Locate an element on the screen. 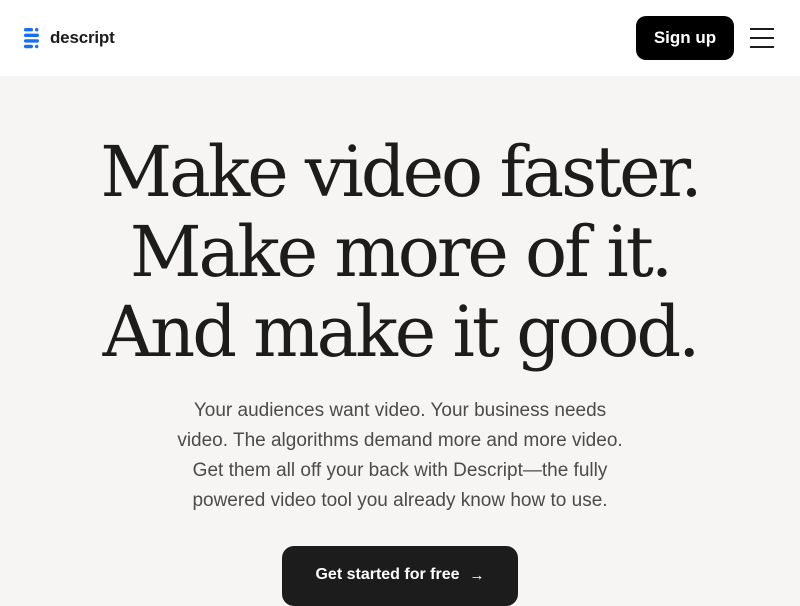 Image resolution: width=800 pixels, height=606 pixels. headline-line: Make more of it. is located at coordinates (401, 252).